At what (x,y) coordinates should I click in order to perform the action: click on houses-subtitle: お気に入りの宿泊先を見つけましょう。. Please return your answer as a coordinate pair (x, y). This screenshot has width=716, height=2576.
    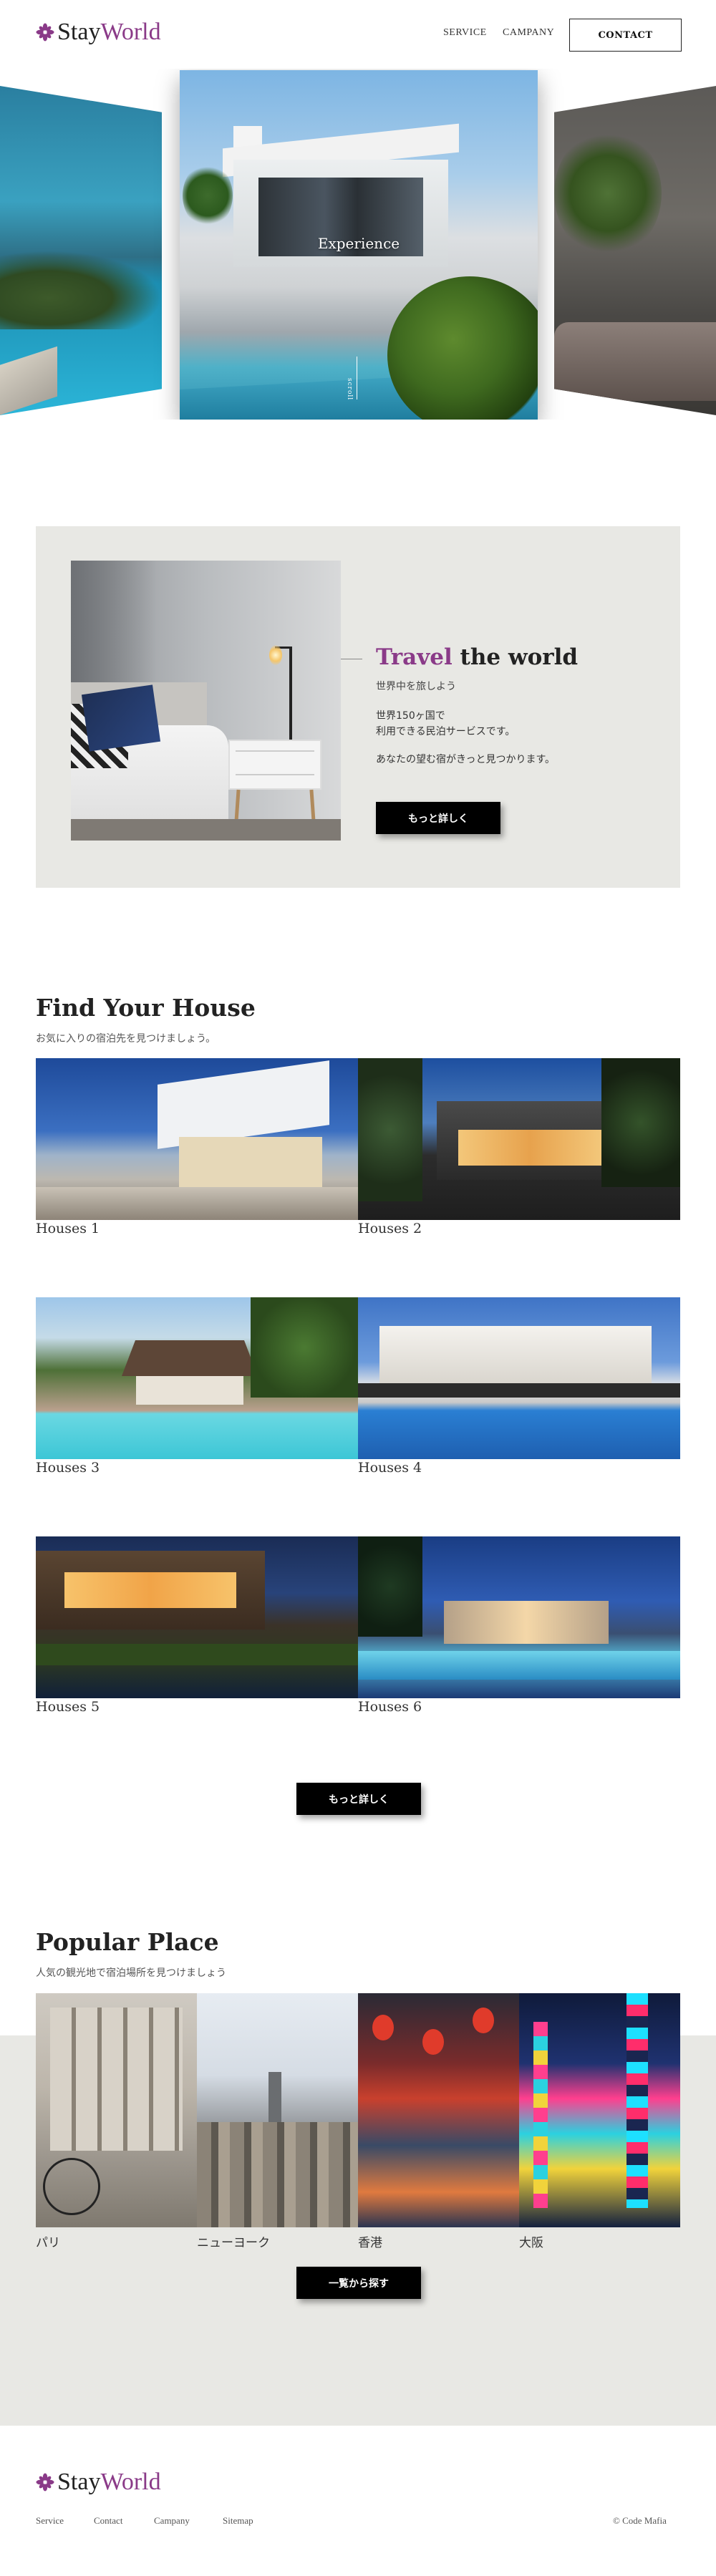
    Looking at the image, I should click on (126, 1039).